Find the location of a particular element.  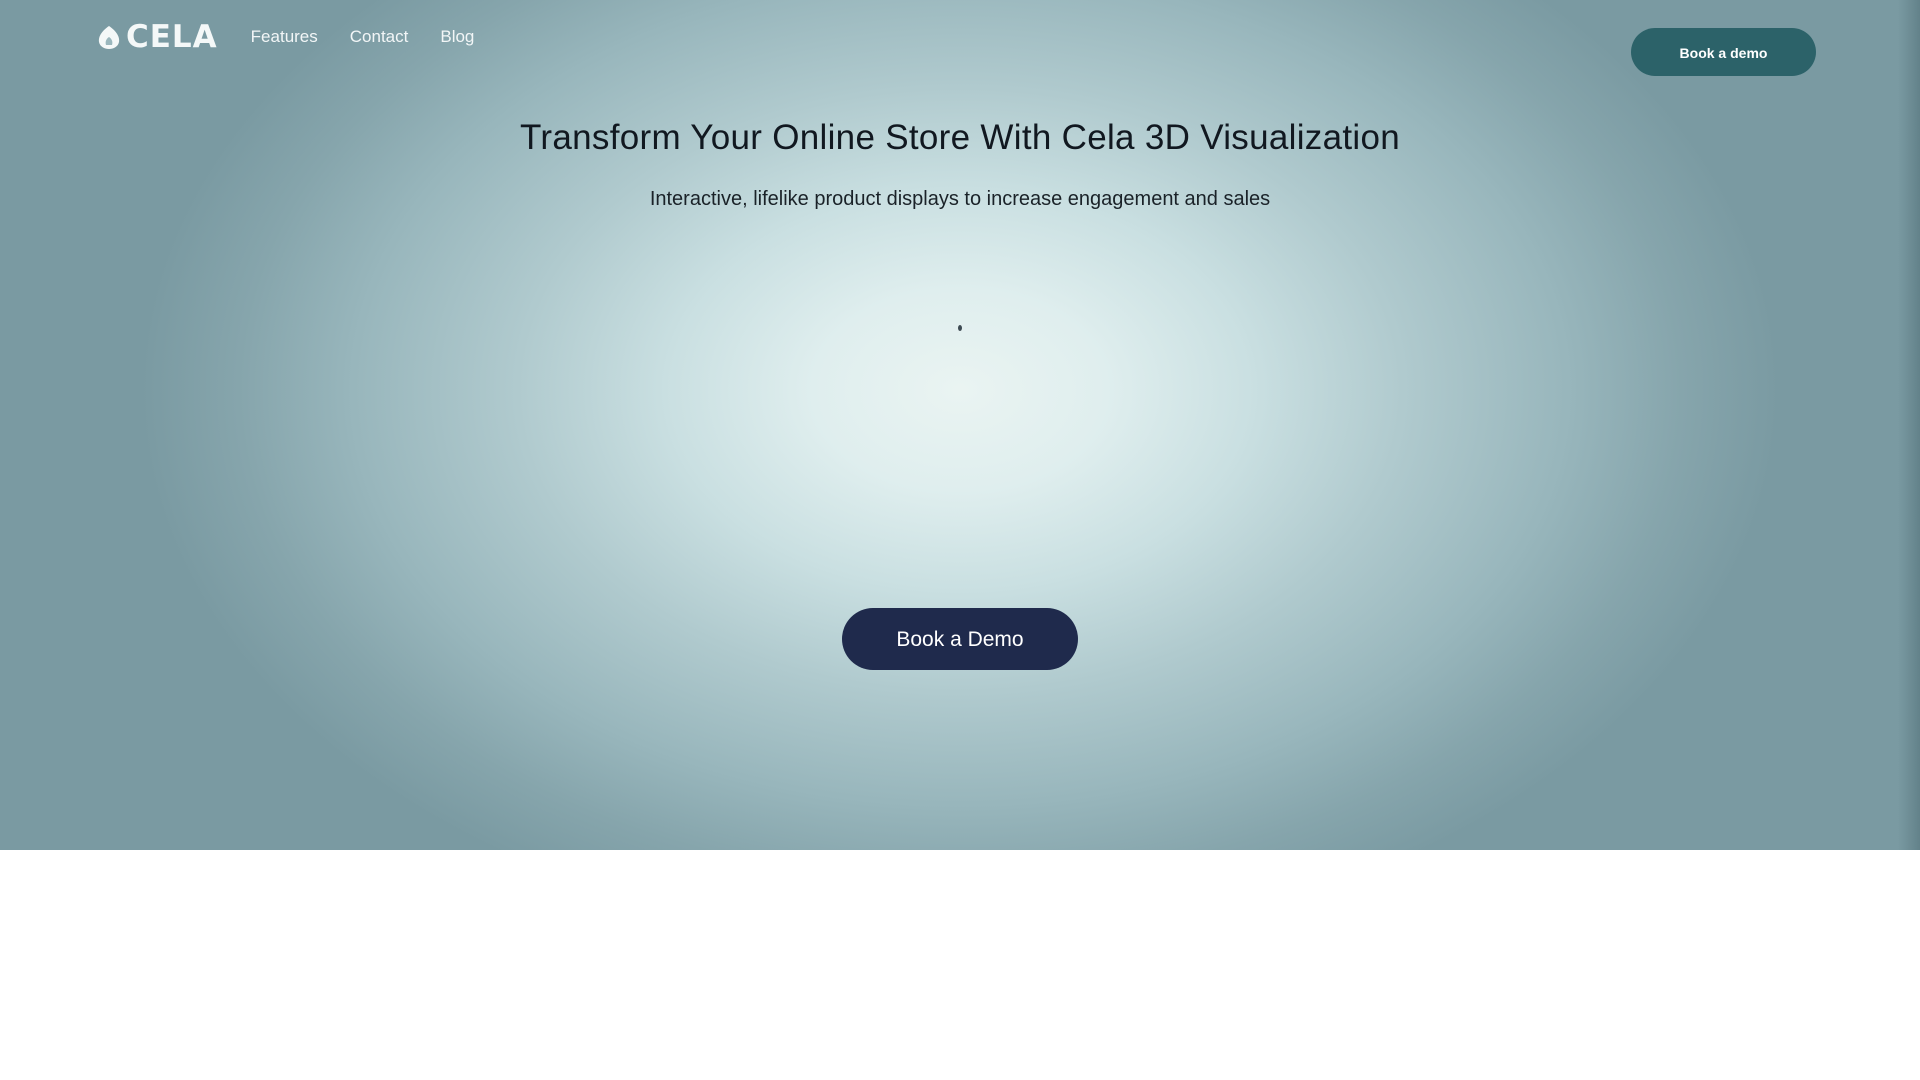

nav-link-contact: Contact is located at coordinates (379, 37).